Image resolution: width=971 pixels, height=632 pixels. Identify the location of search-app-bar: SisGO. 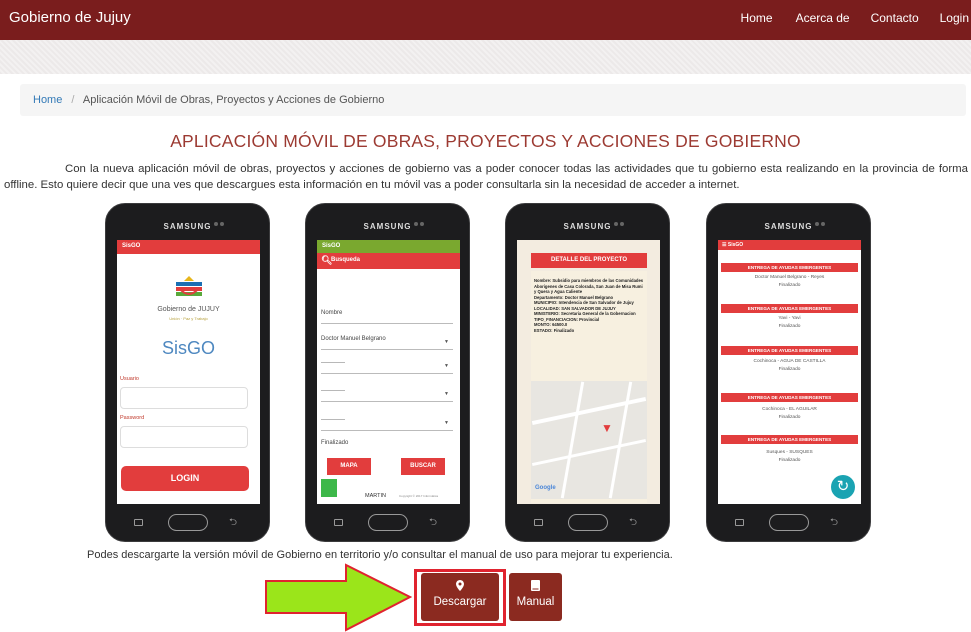
(388, 246).